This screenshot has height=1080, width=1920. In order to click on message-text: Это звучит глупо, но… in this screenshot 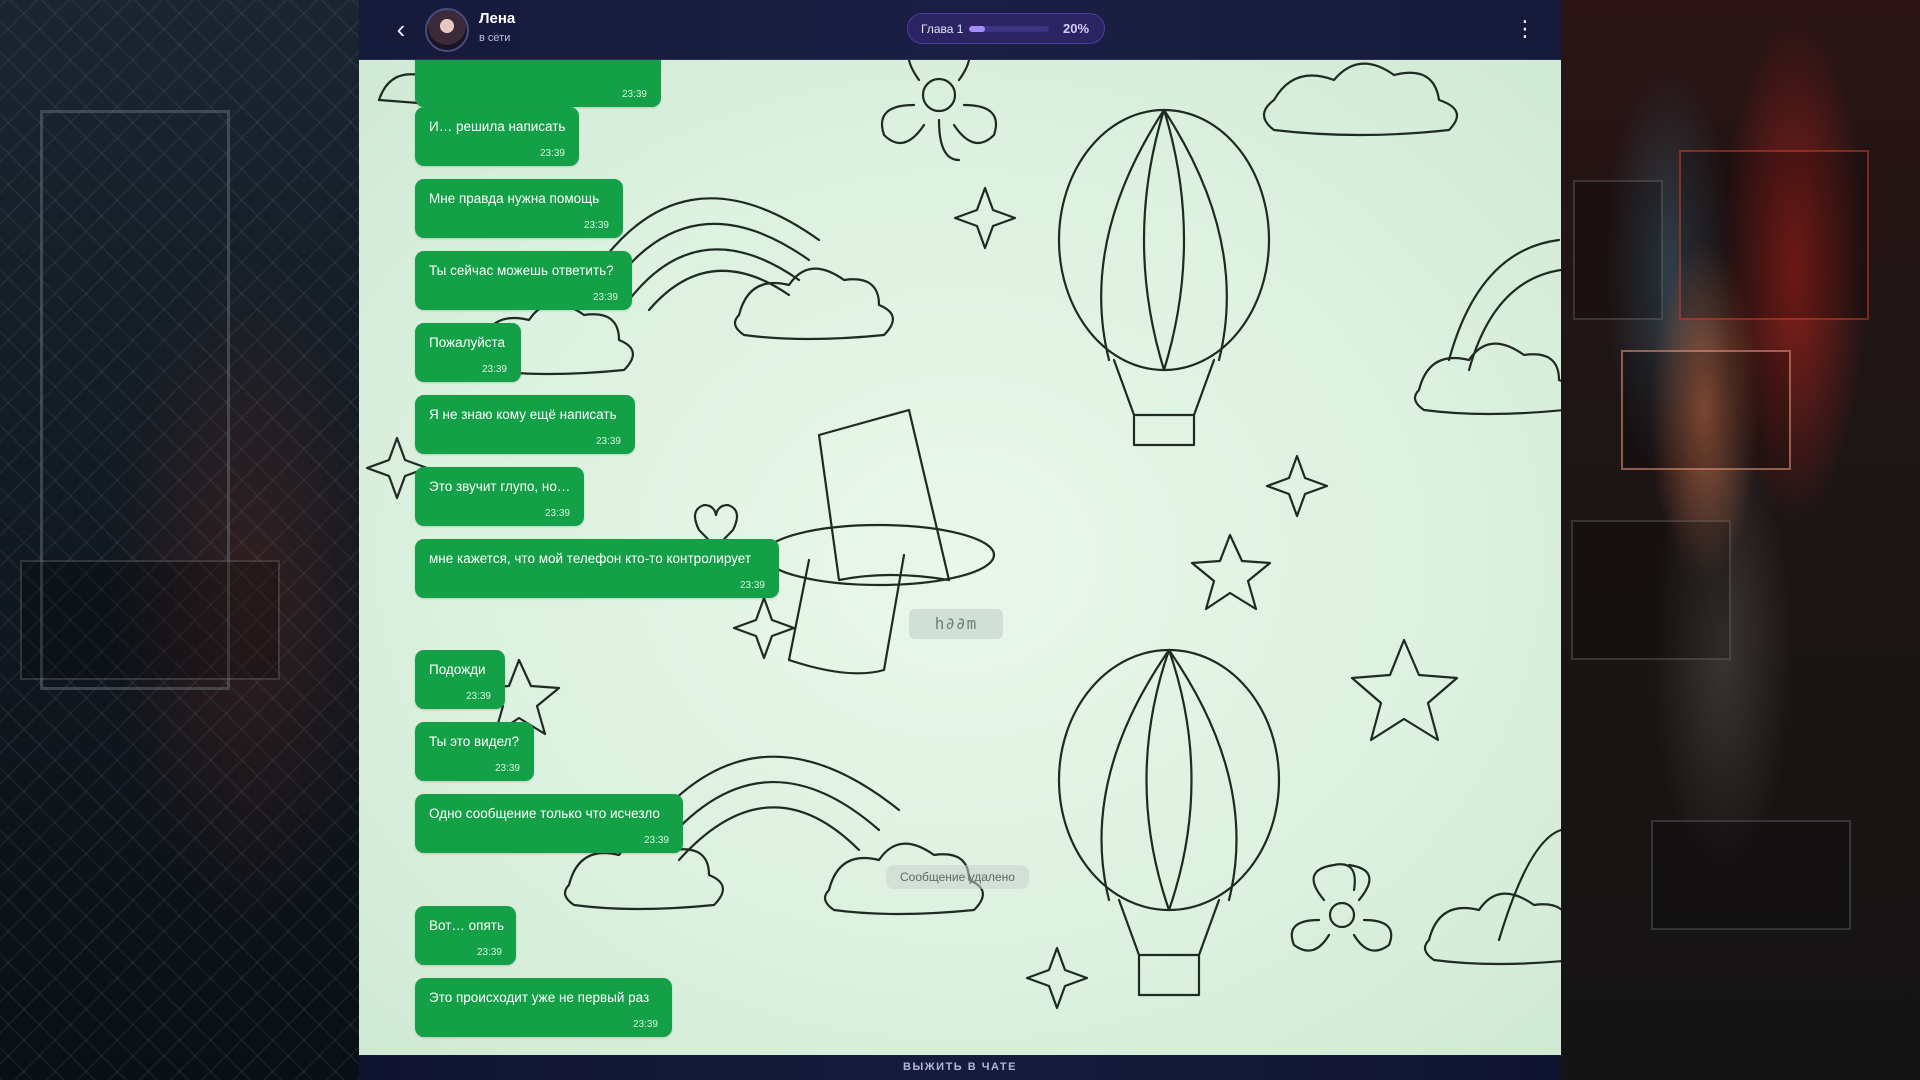, I will do `click(500, 486)`.